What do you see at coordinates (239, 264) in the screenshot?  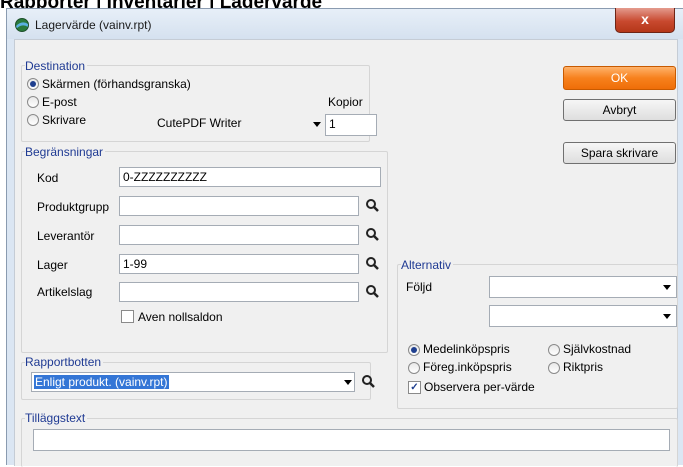 I see `lager-input: 1-99` at bounding box center [239, 264].